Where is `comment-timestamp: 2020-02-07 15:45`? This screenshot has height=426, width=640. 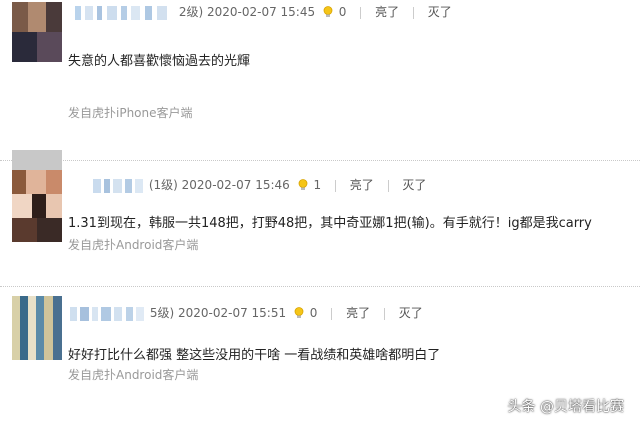
comment-timestamp: 2020-02-07 15:45 is located at coordinates (261, 12).